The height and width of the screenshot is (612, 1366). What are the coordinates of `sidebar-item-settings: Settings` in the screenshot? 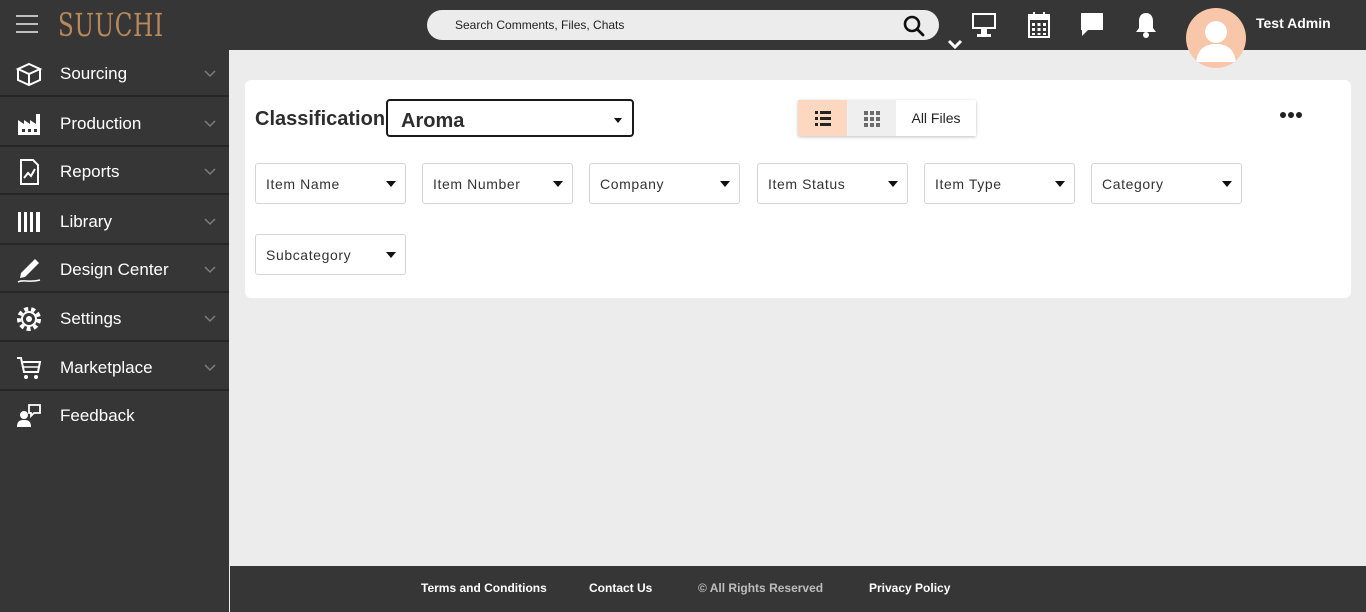 It's located at (114, 318).